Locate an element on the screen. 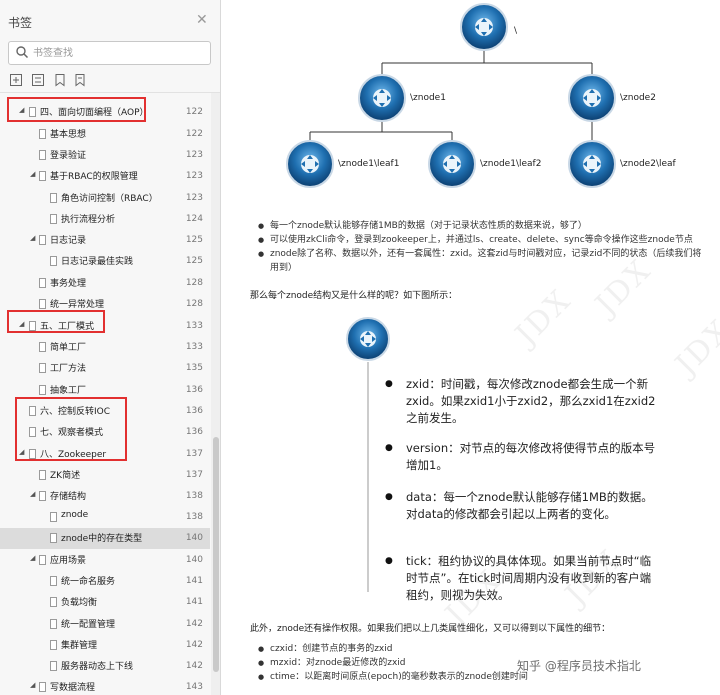  bookmark-item: 服务器动态上下线 142 is located at coordinates (105, 666).